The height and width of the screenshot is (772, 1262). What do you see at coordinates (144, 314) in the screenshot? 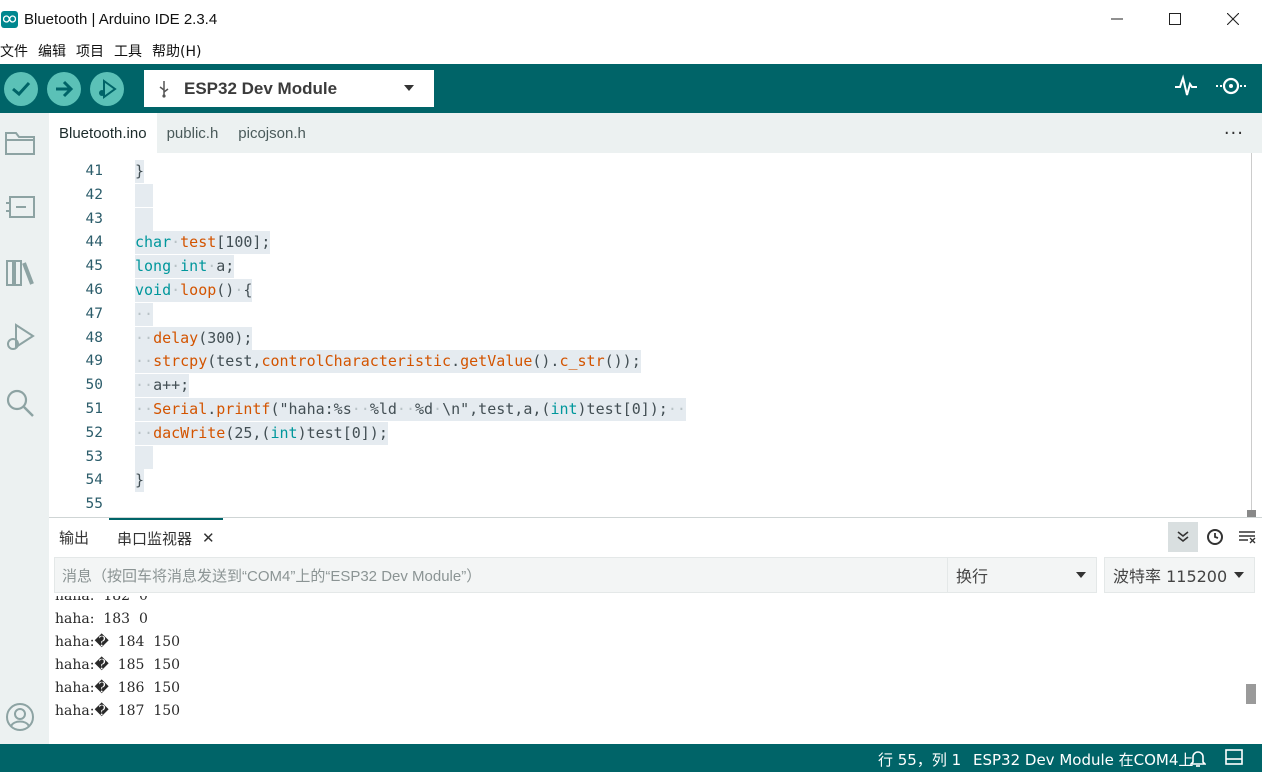
I see `code-line: ··` at bounding box center [144, 314].